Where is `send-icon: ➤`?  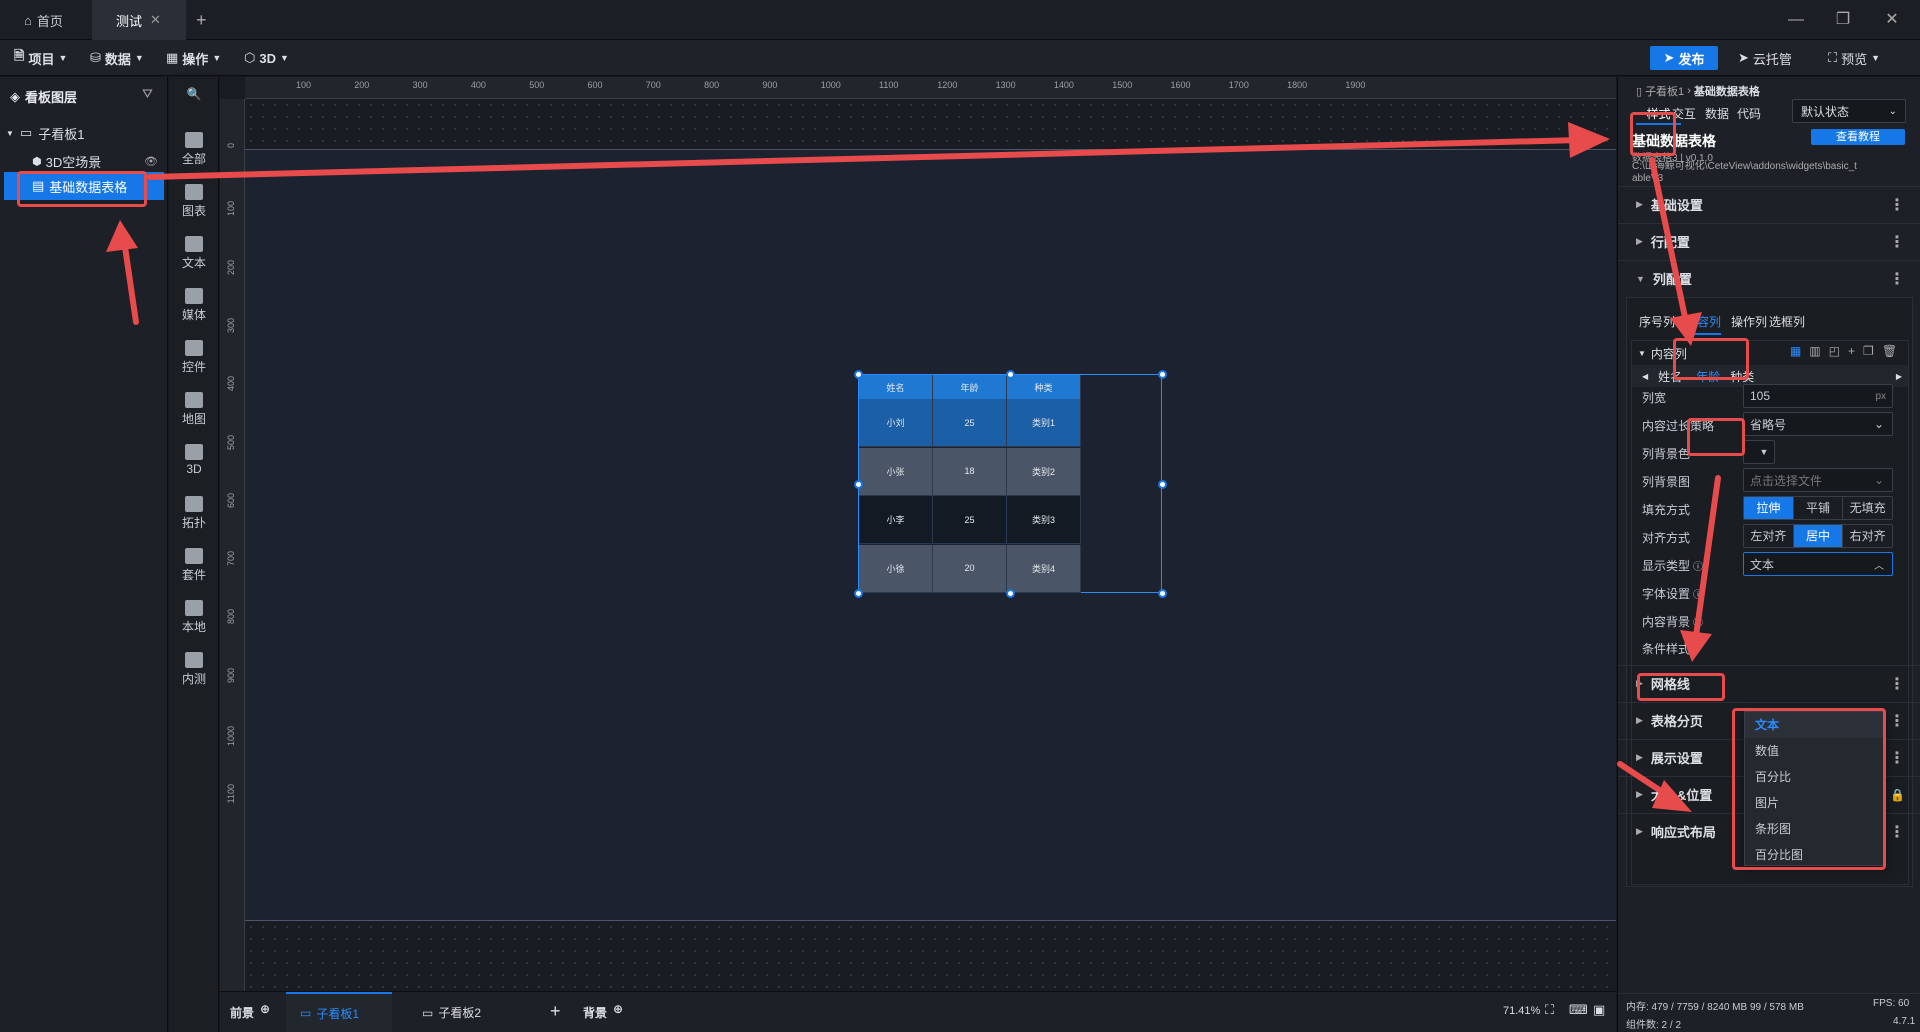 send-icon: ➤ is located at coordinates (1743, 57).